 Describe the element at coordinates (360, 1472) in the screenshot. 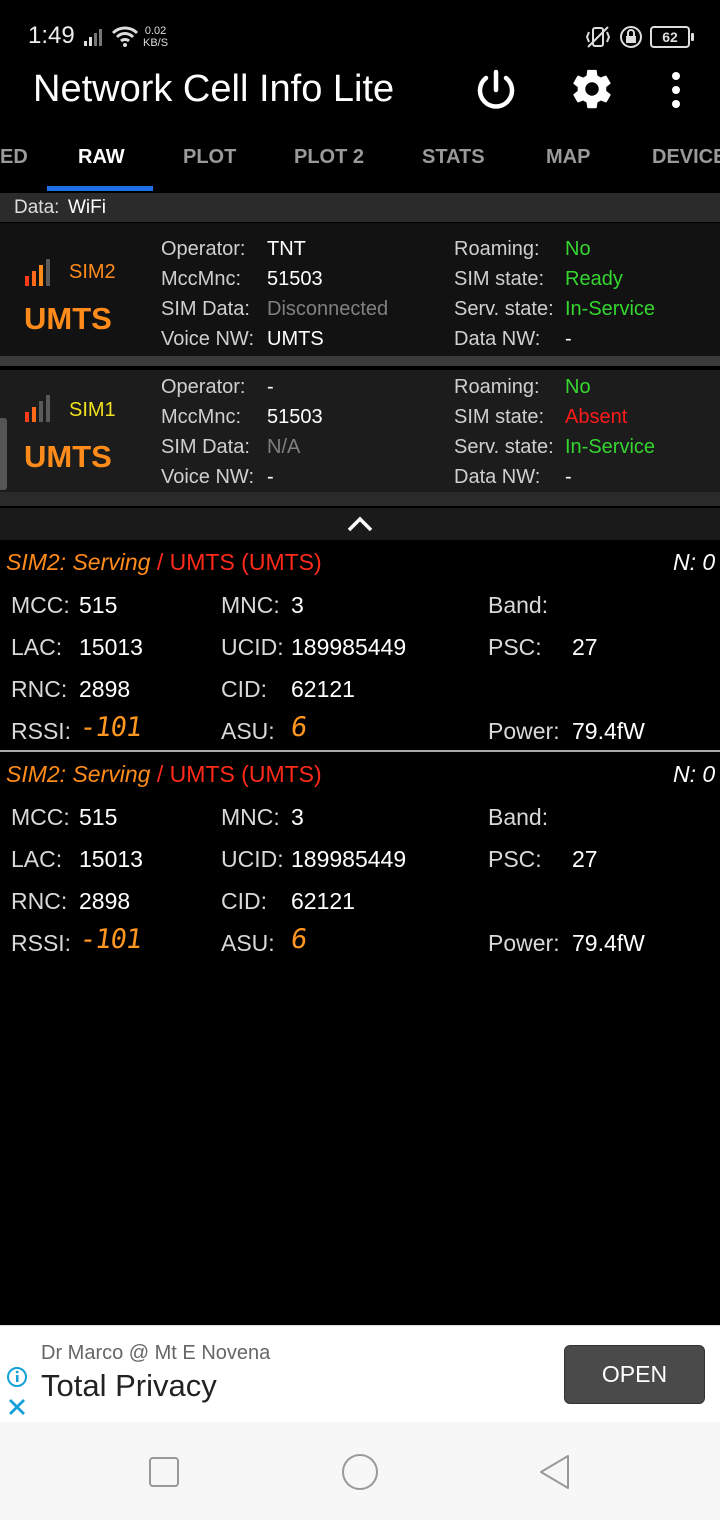

I see `home-icon` at that location.